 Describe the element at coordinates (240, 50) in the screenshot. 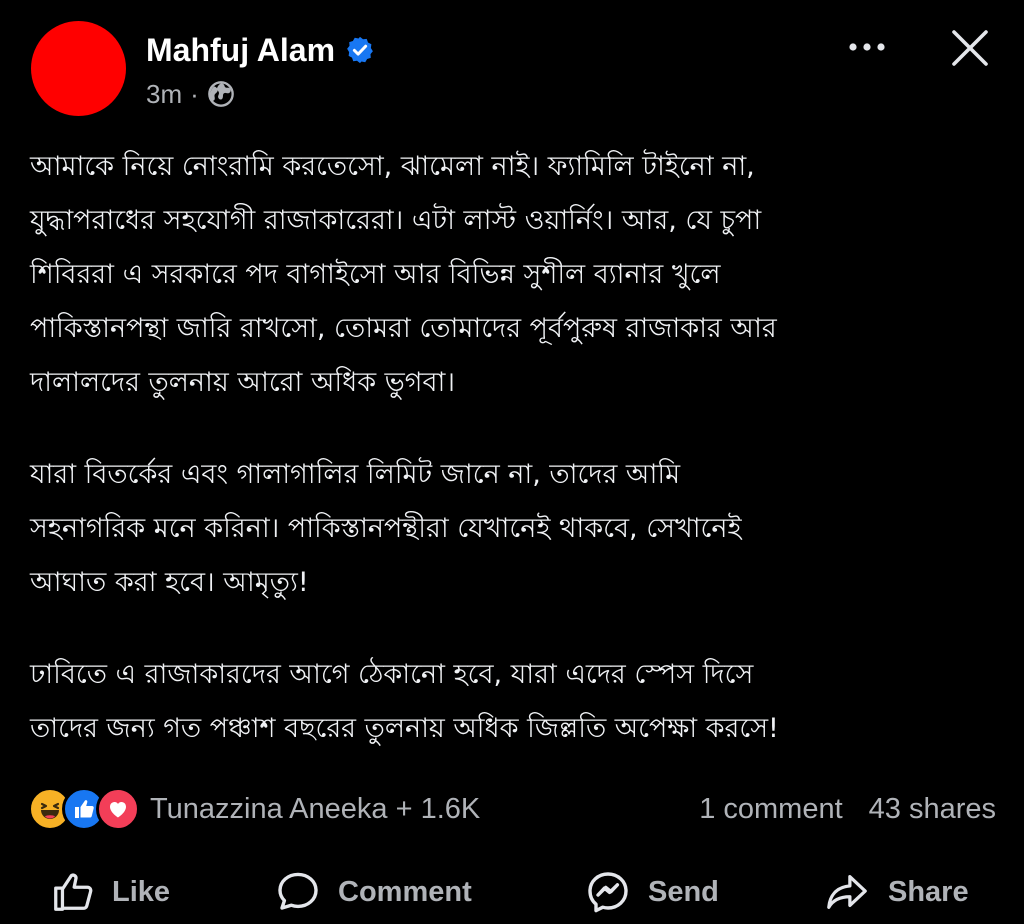

I see `author-name: Mahfuj Alam` at that location.